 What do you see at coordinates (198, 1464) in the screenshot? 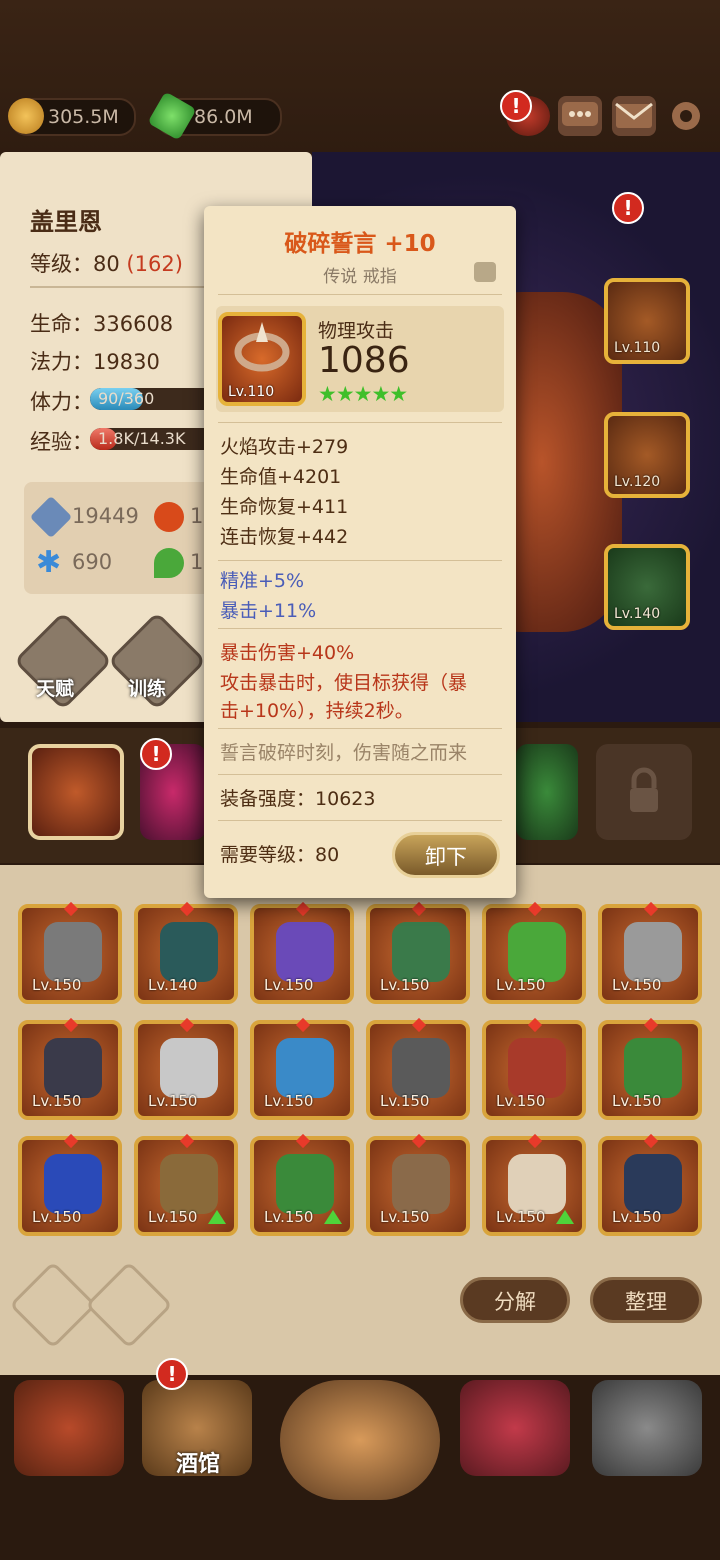
I see `nav-tavern-label: 酒馆` at bounding box center [198, 1464].